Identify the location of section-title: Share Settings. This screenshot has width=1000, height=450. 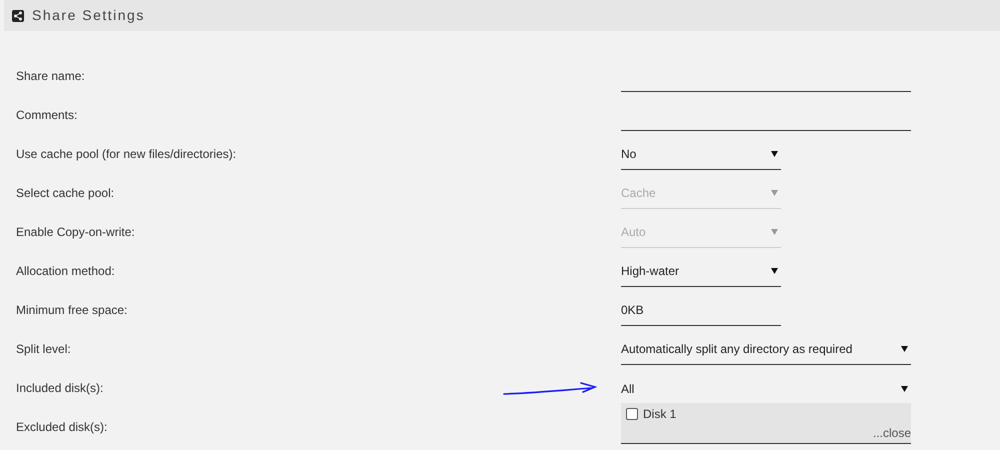
(88, 15).